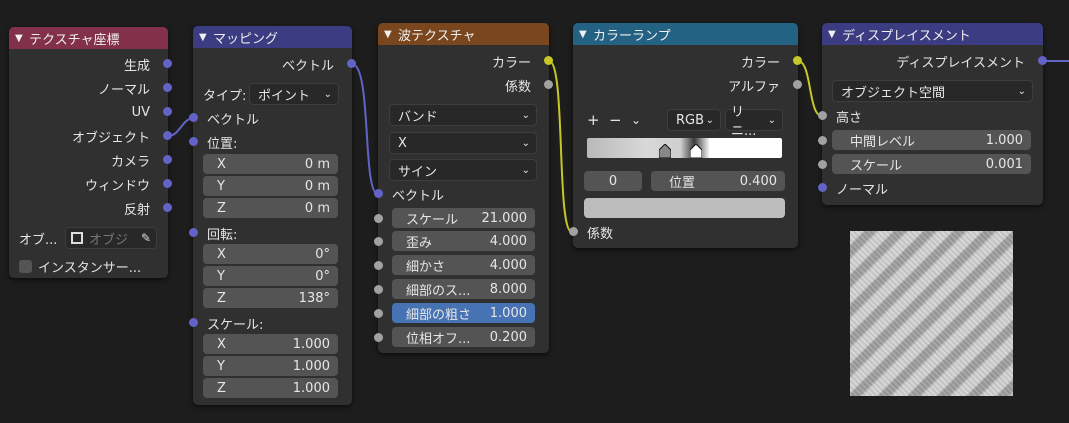 This screenshot has width=1069, height=423. Describe the element at coordinates (718, 181) in the screenshot. I see `stop-position-field: 位置 0.400` at that location.